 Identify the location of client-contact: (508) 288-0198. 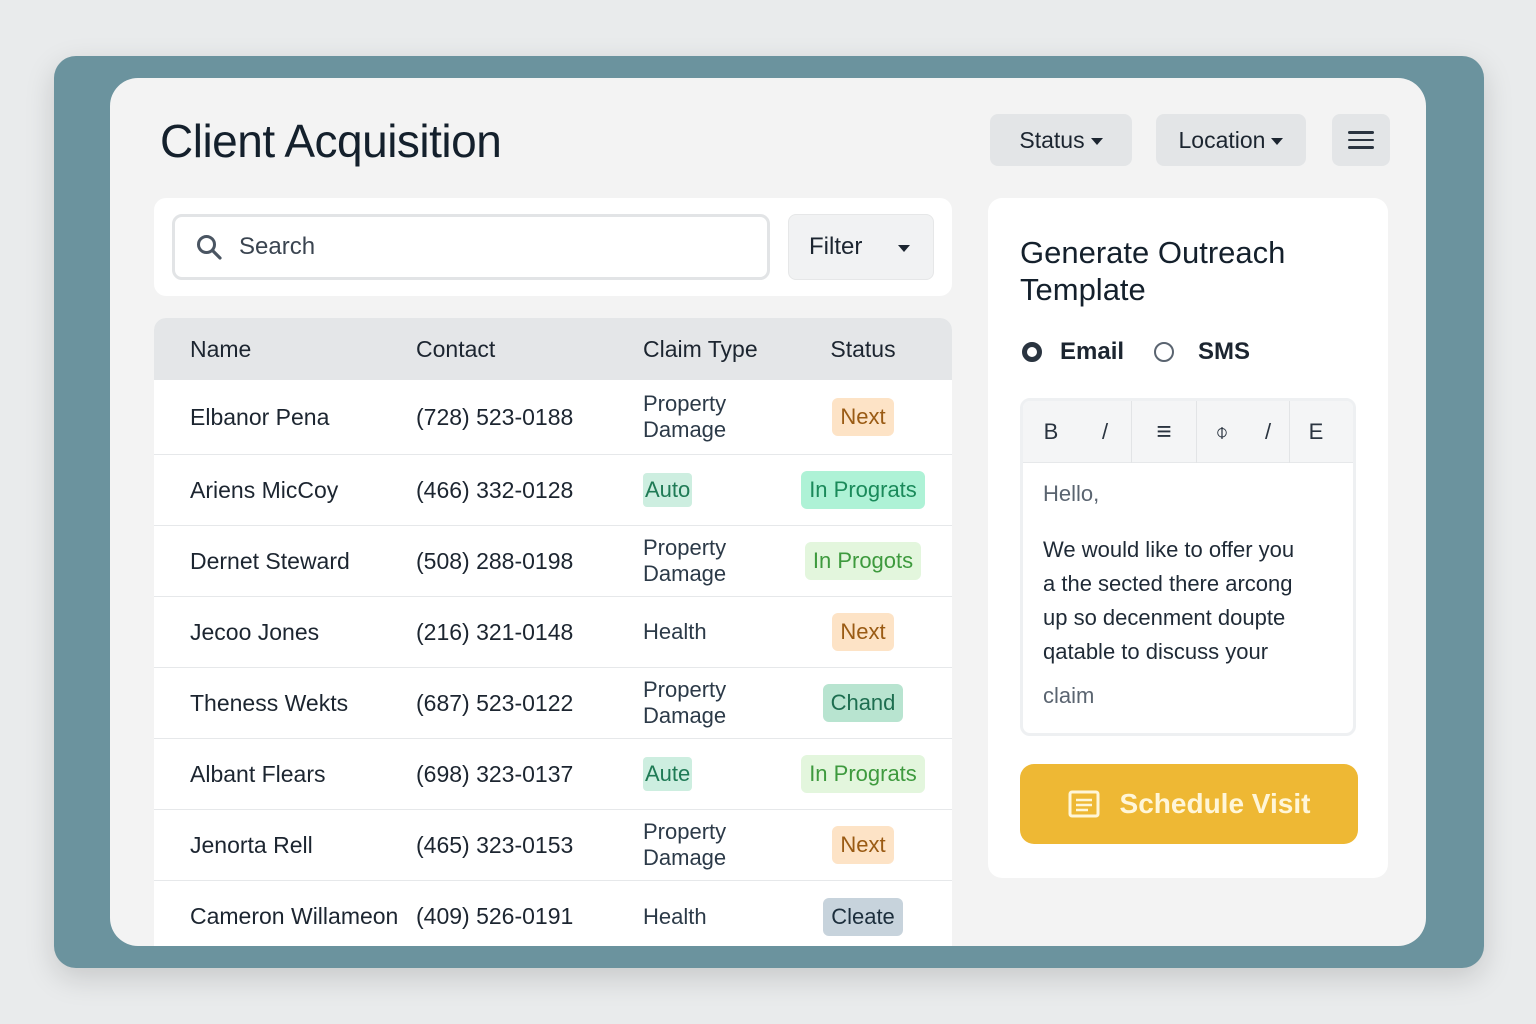
(495, 560).